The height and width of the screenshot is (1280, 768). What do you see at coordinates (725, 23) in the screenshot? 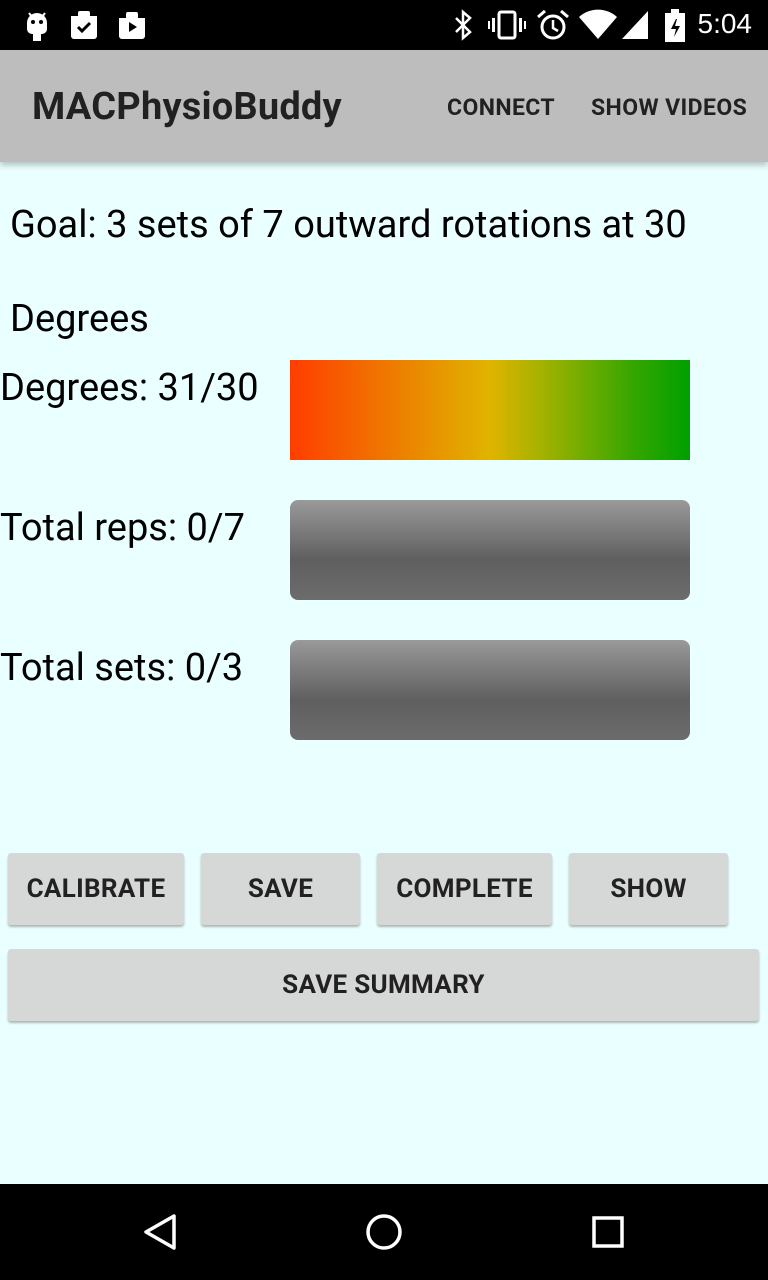
I see `status-time: 5:04` at bounding box center [725, 23].